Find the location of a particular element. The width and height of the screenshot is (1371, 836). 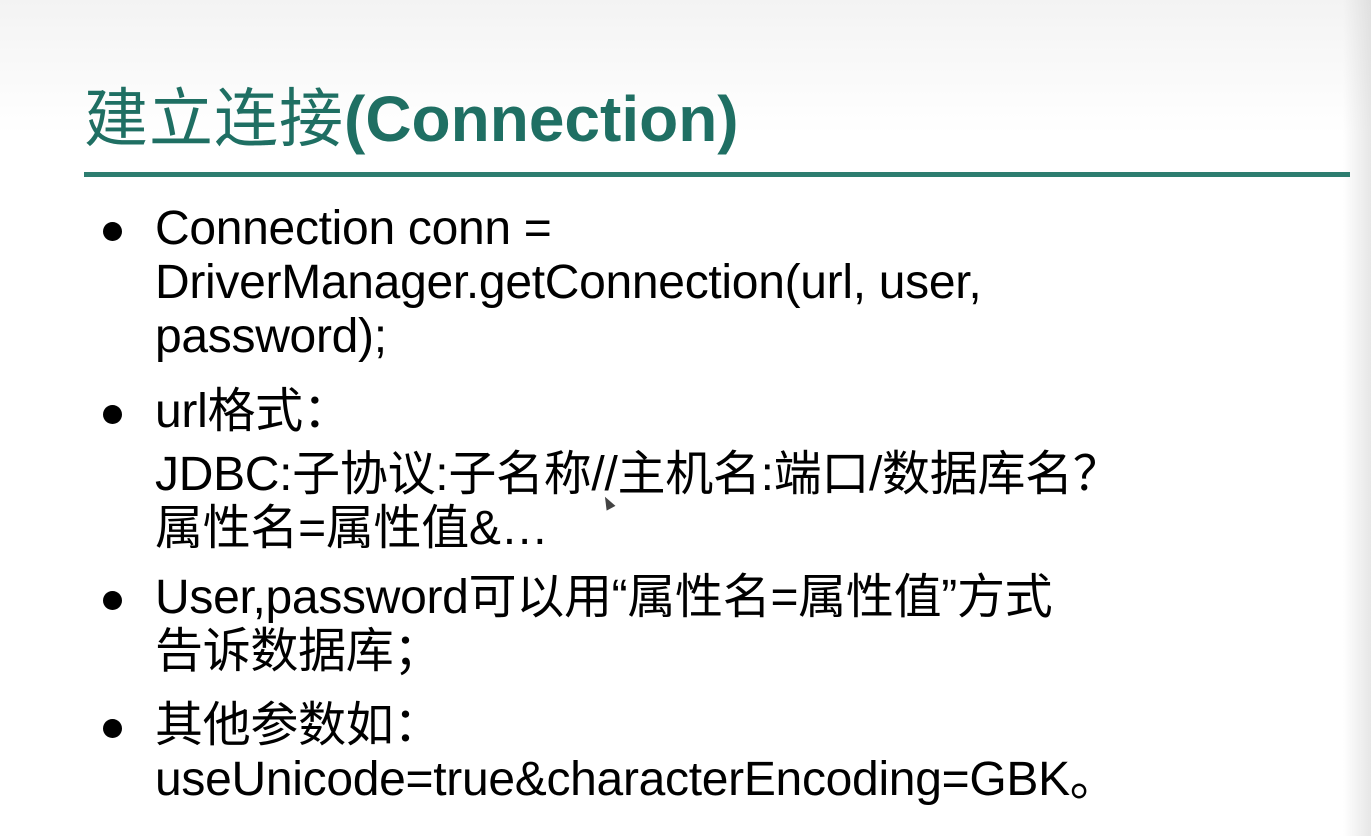

bullet-line: 告诉数据库； is located at coordinates (298, 651).